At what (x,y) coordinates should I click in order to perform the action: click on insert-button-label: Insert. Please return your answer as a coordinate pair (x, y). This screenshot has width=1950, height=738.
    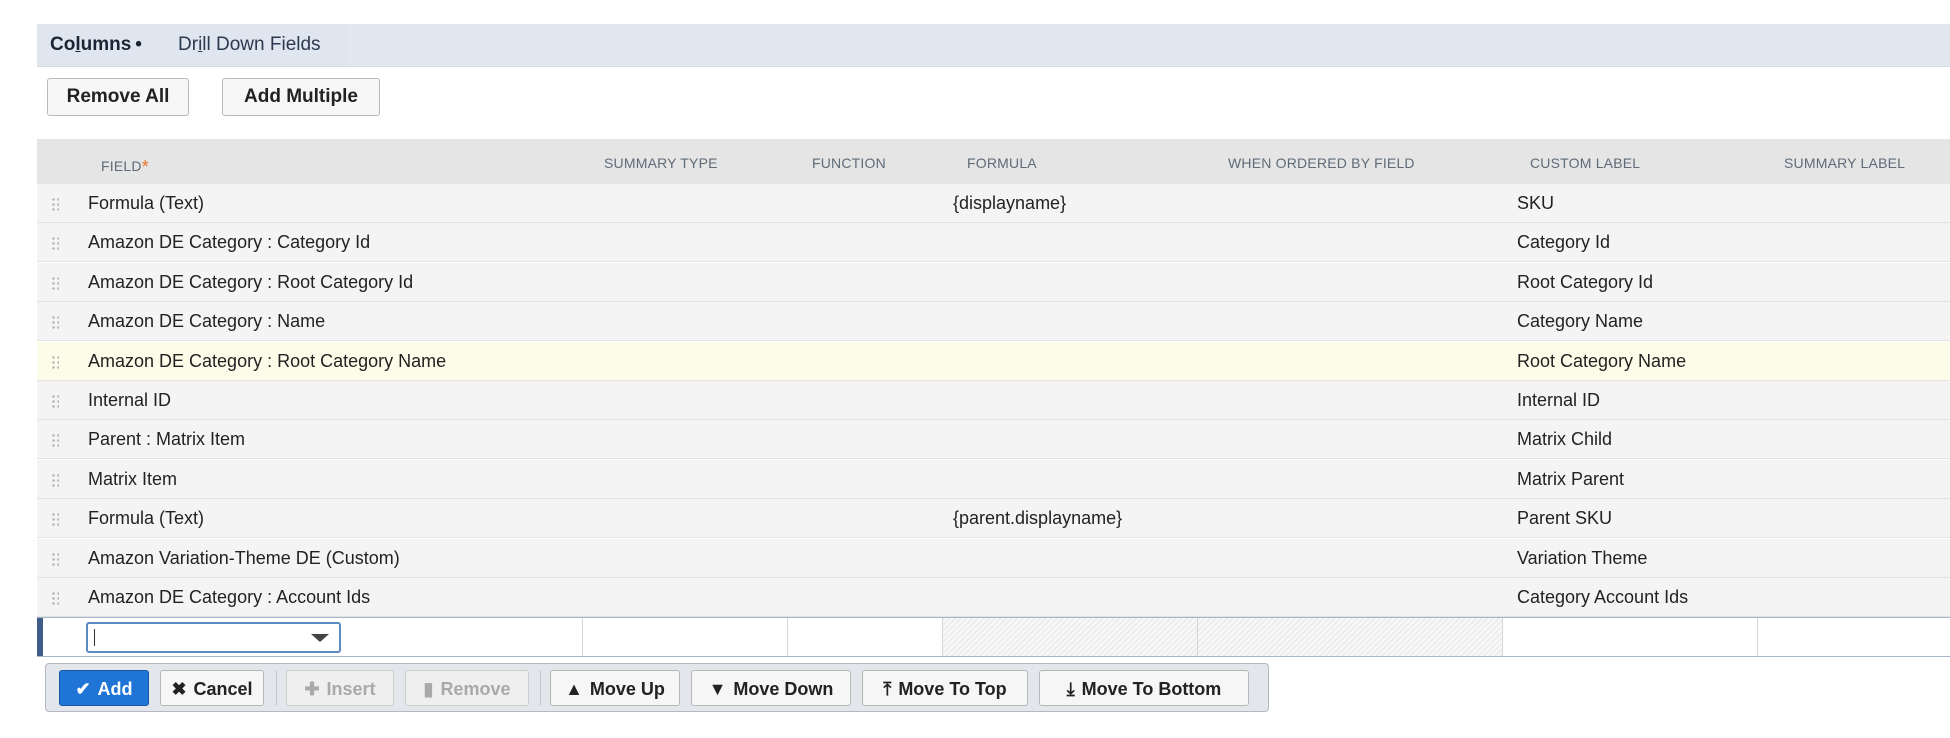
    Looking at the image, I should click on (351, 689).